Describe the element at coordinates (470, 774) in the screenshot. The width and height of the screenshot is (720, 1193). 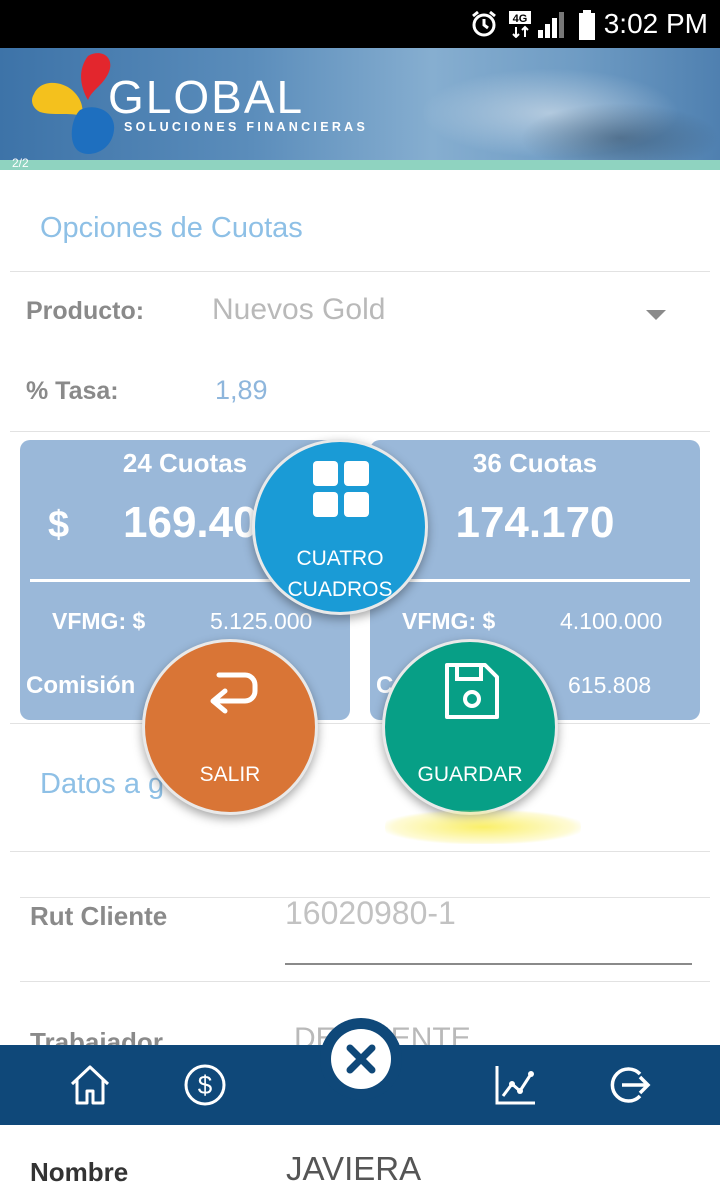
I see `guardar-label: GUARDAR` at that location.